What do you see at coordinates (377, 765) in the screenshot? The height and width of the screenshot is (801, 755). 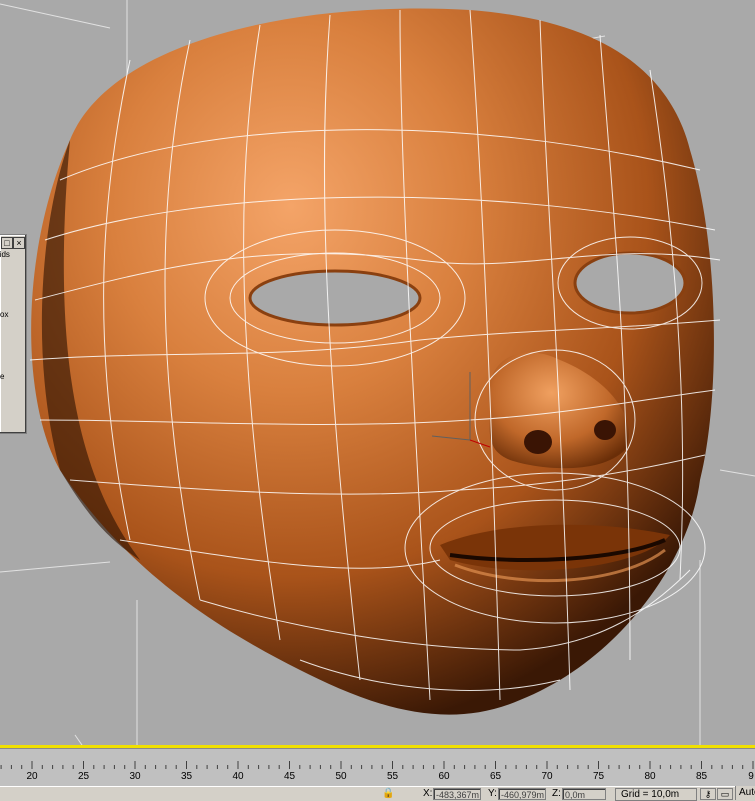 I see `timeline-ticks` at bounding box center [377, 765].